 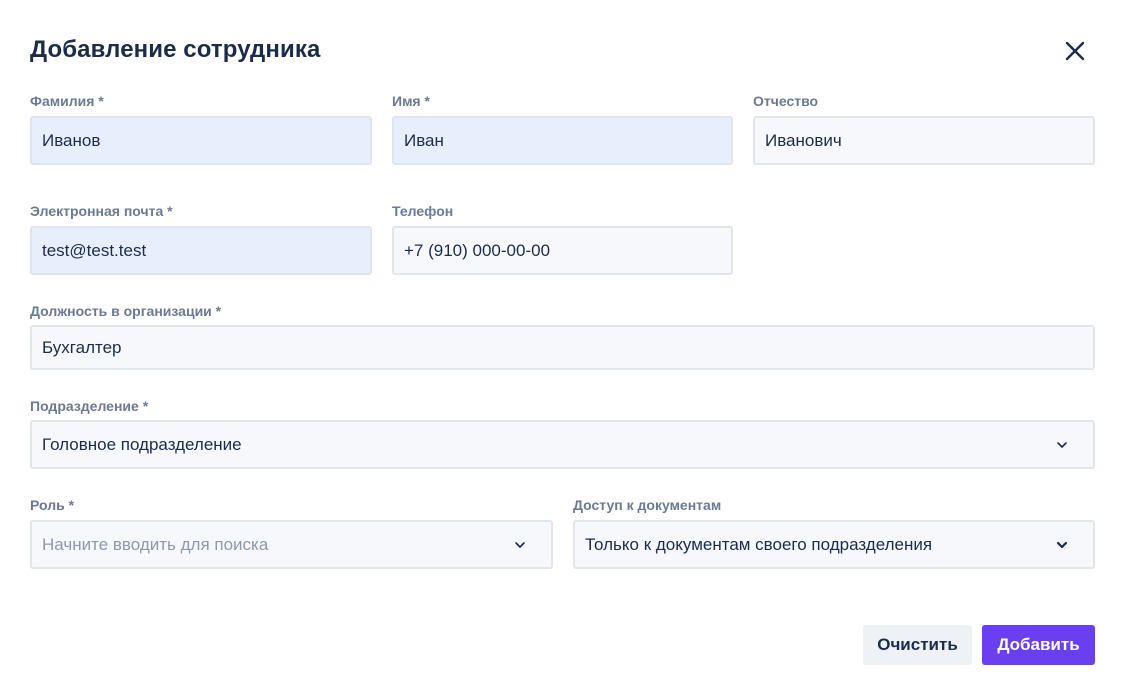 I want to click on email-field: test@test.test, so click(x=201, y=250).